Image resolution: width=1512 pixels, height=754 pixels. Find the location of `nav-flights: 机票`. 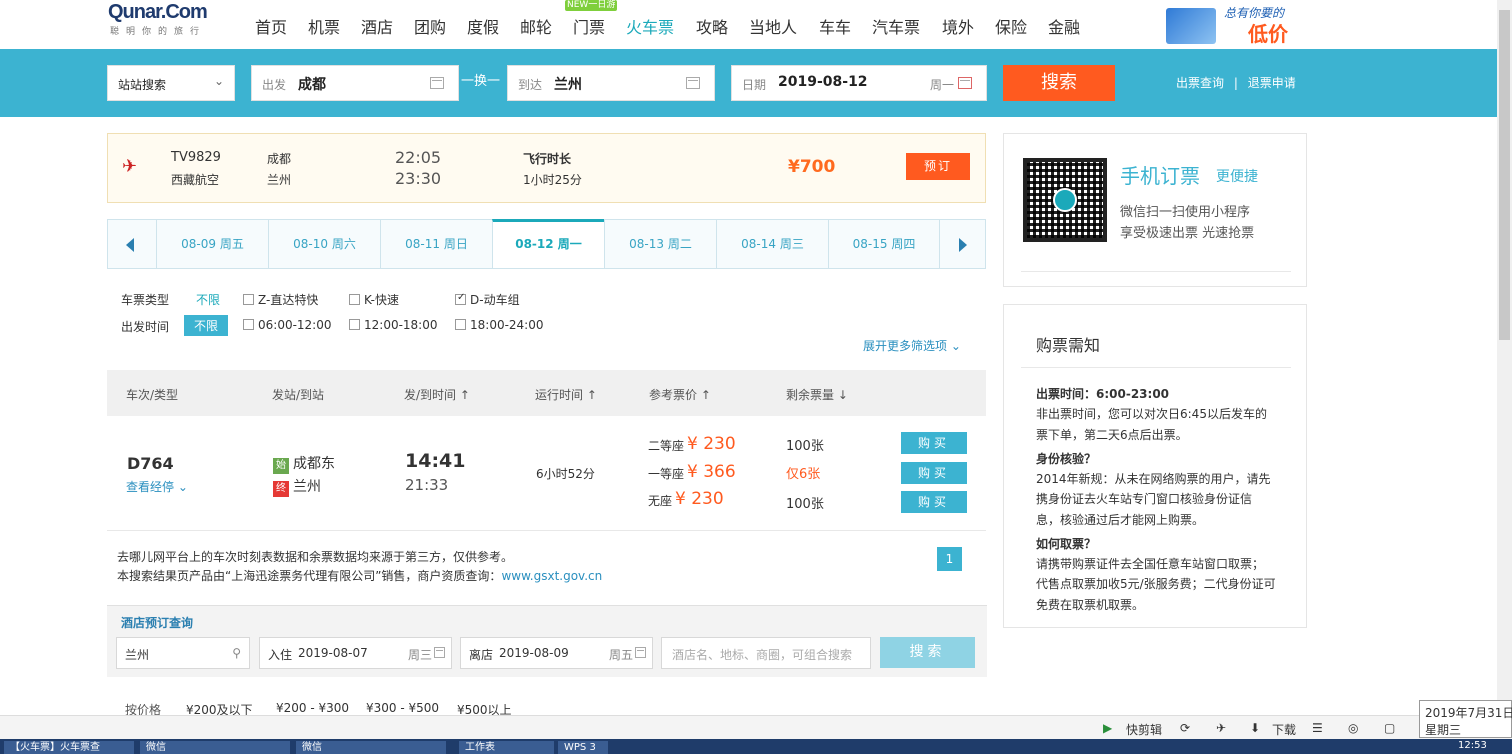

nav-flights: 机票 is located at coordinates (324, 26).